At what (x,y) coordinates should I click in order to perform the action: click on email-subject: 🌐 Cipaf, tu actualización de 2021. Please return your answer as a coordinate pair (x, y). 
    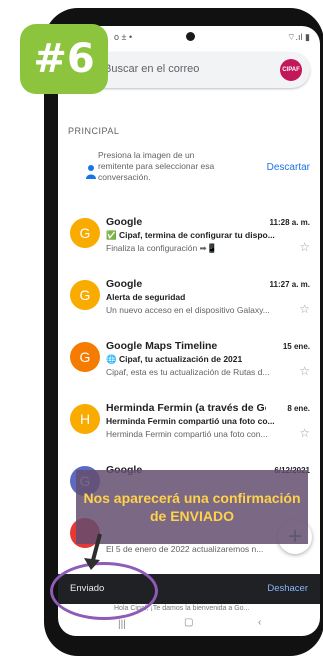
    Looking at the image, I should click on (174, 359).